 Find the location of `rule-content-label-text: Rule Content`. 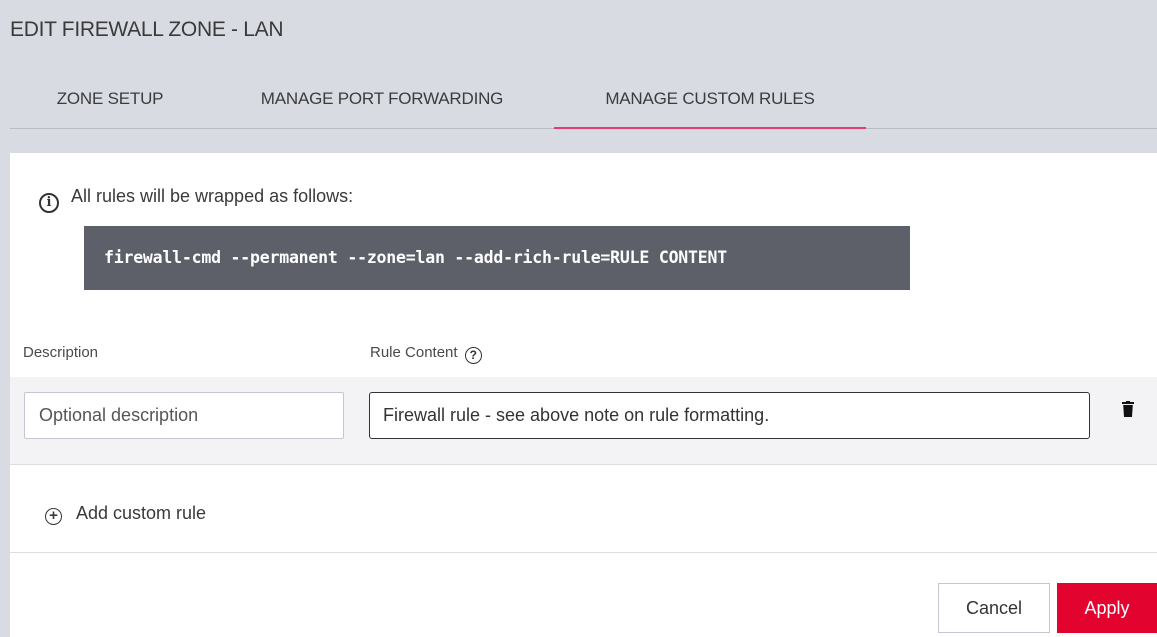

rule-content-label-text: Rule Content is located at coordinates (414, 352).